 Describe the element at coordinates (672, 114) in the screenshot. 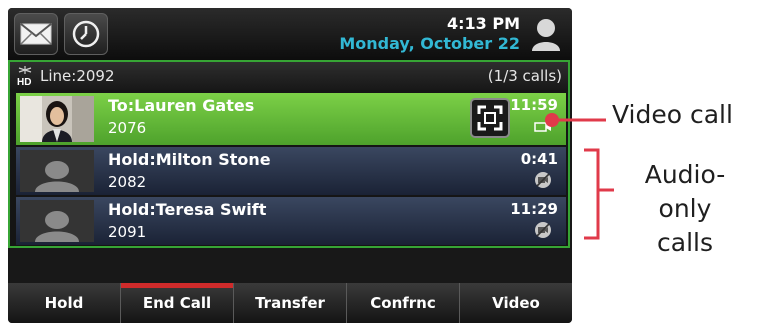

I see `video-call-annotation: Video call` at that location.